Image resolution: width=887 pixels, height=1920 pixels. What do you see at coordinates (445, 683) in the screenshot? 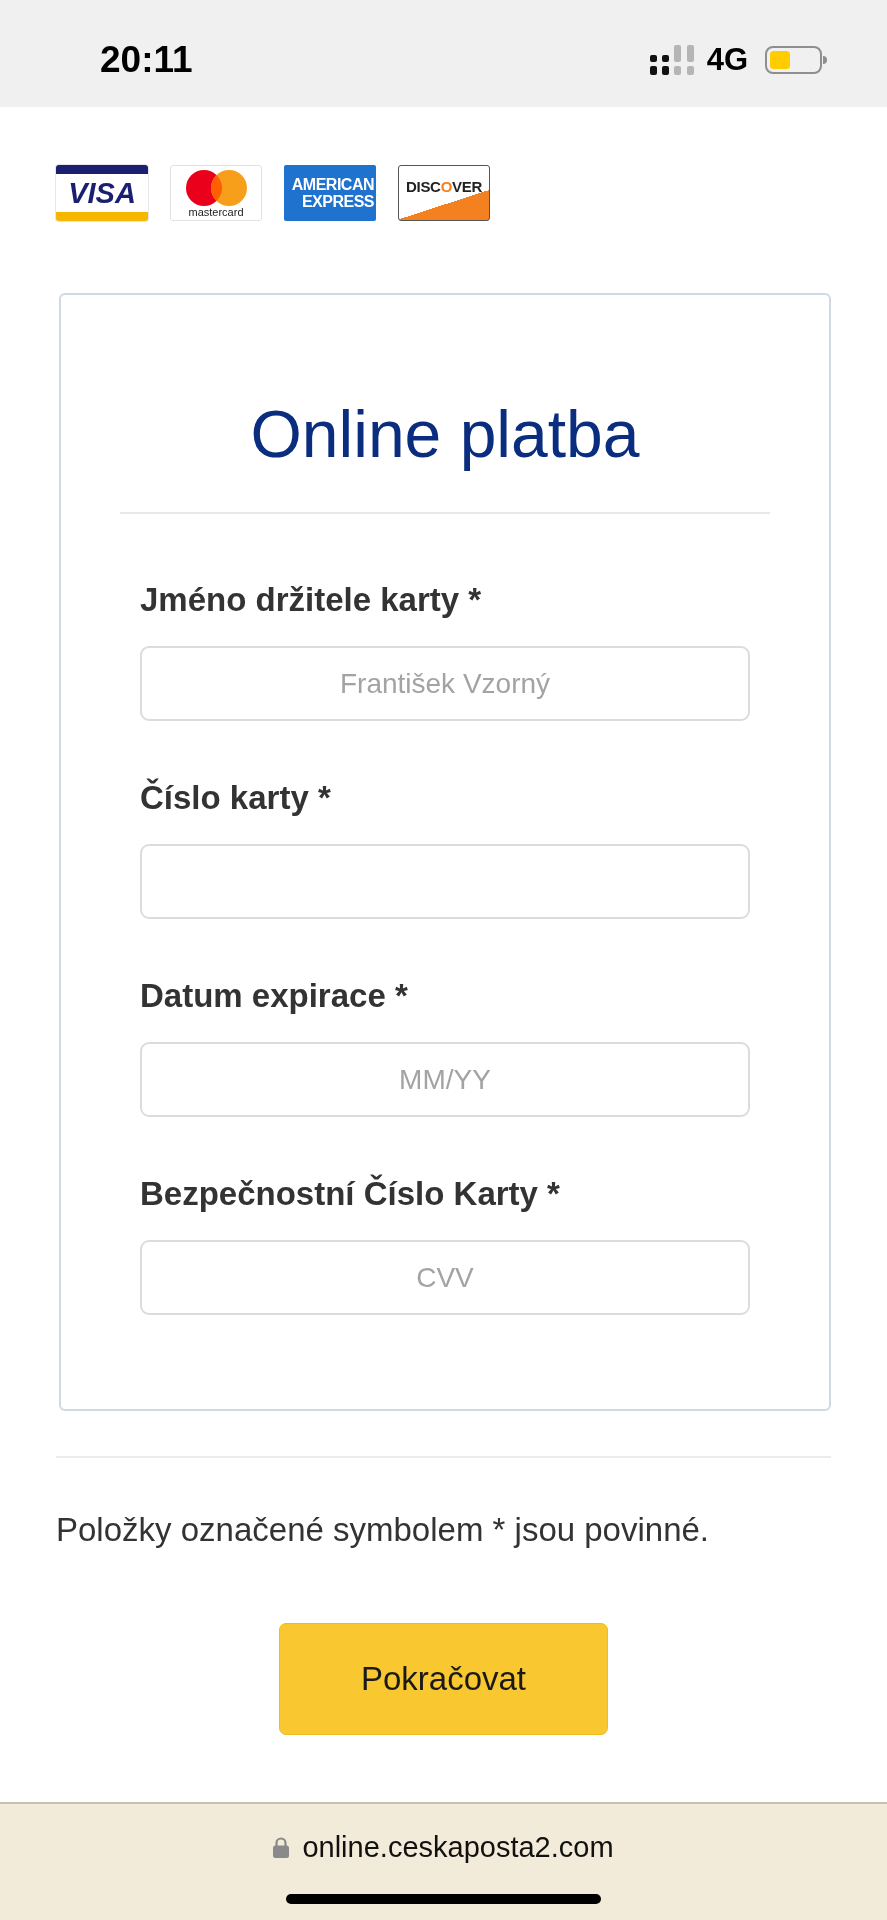
I see `input-field: František Vzorný` at bounding box center [445, 683].